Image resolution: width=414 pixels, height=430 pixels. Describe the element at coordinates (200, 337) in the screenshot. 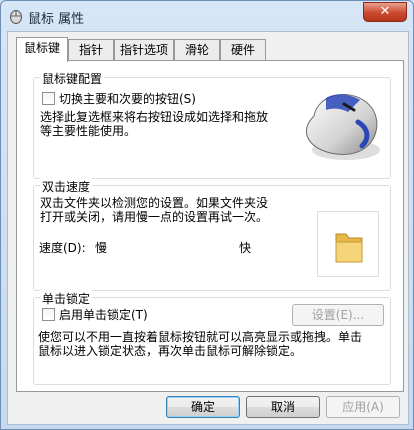

I see `description-line: 使您可以不用一直按着鼠标按钮就可以高亮显示或拖拽。单击` at that location.